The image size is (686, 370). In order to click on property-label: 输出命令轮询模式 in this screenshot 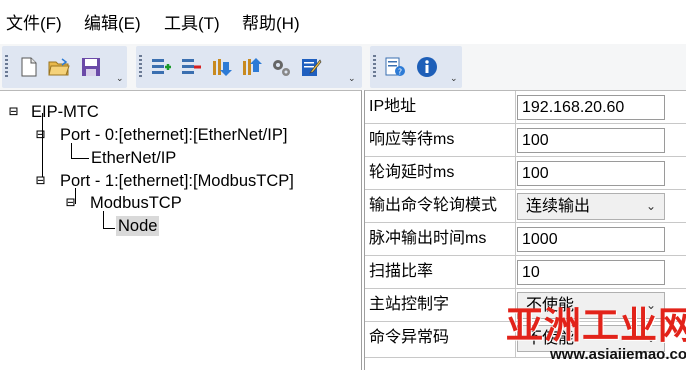, I will do `click(433, 205)`.